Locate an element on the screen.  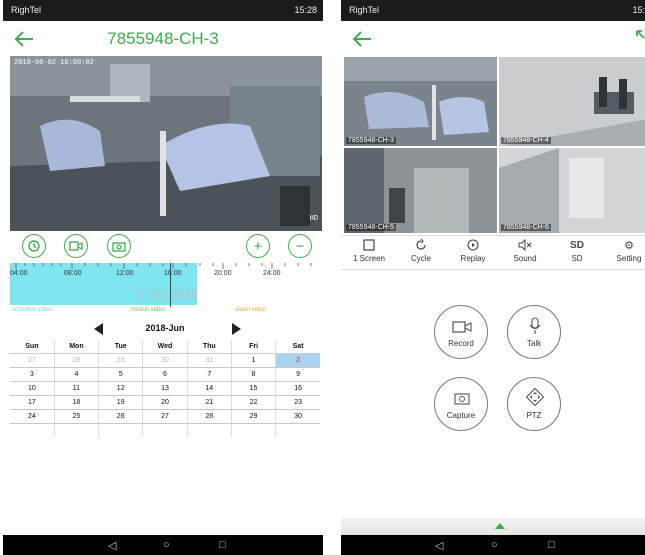
timeline-tick-label: 16:00 is located at coordinates (173, 273).